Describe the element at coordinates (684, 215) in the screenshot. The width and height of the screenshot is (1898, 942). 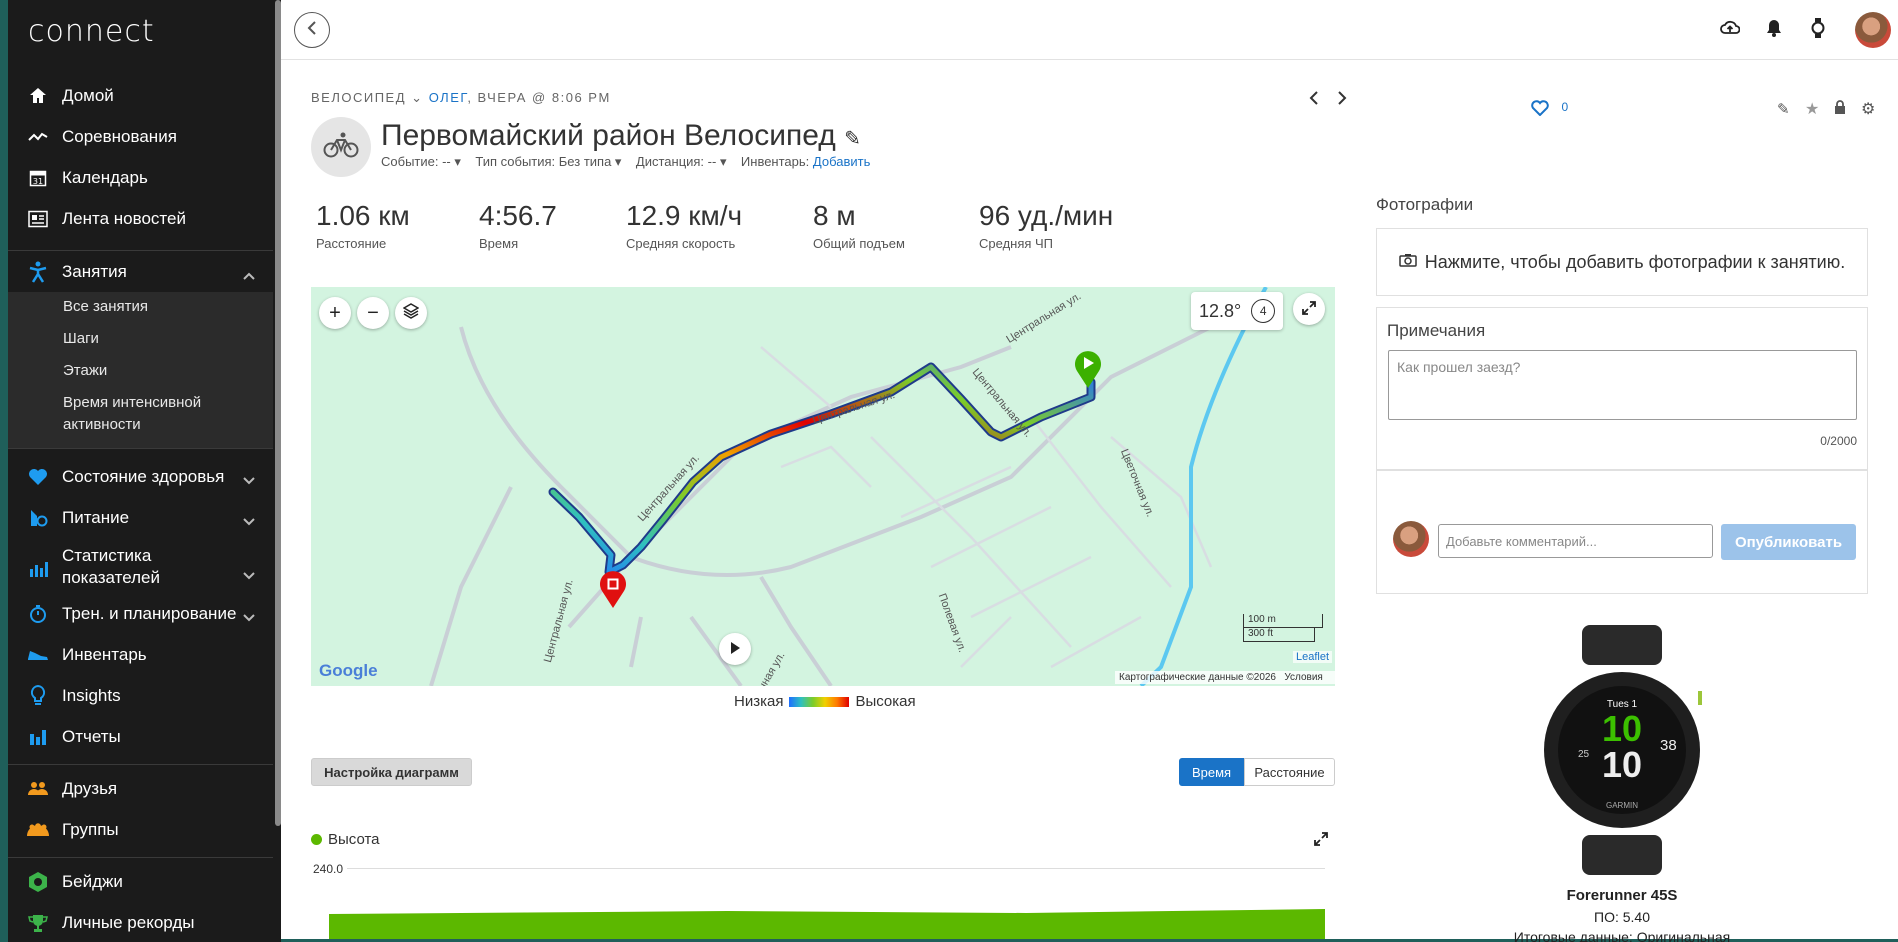
I see `stat-speed-value: 12.9 км/ч` at that location.